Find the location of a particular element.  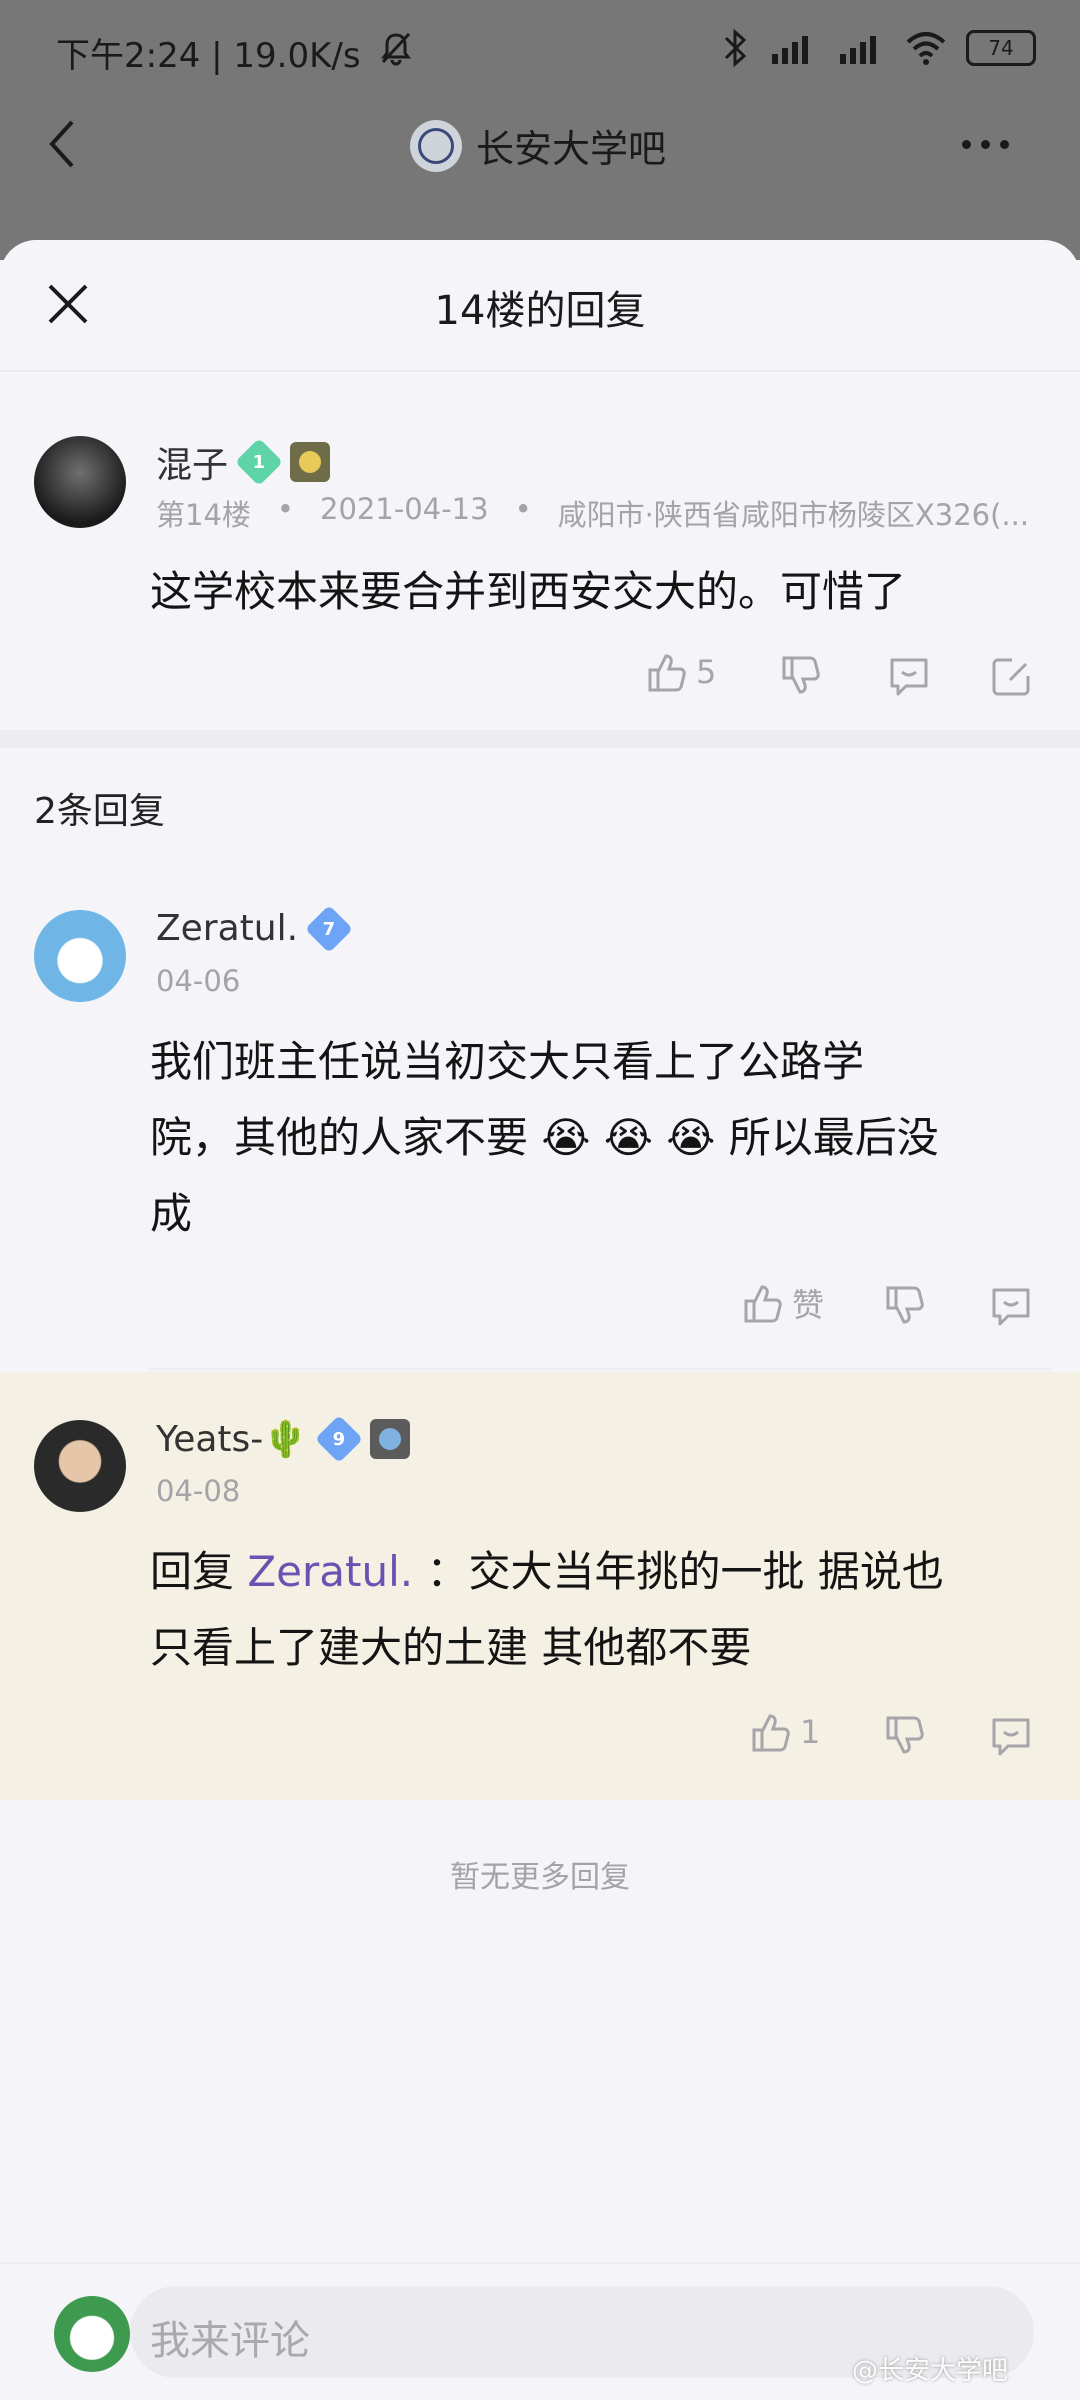

like-count: 1 is located at coordinates (810, 1732).